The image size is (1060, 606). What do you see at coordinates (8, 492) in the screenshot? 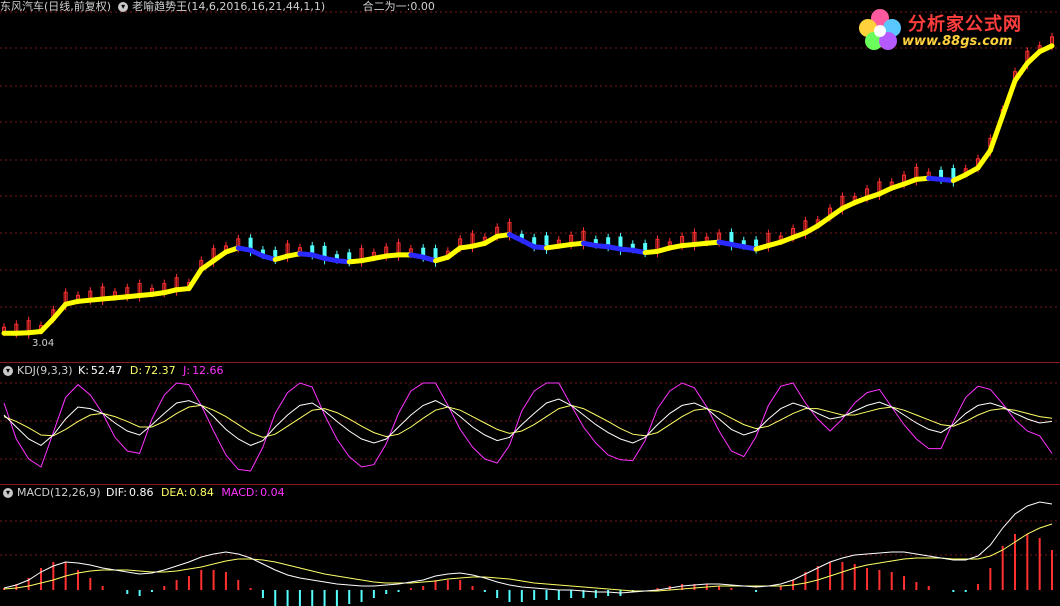
I see `macd-menu-icon: ▾` at bounding box center [8, 492].